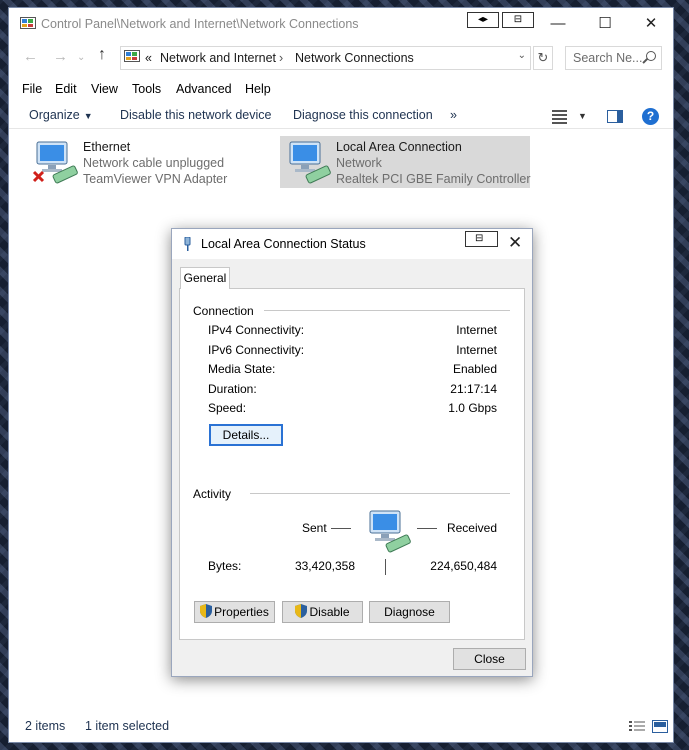  What do you see at coordinates (409, 612) in the screenshot?
I see `diagnose-button: Diagnose` at bounding box center [409, 612].